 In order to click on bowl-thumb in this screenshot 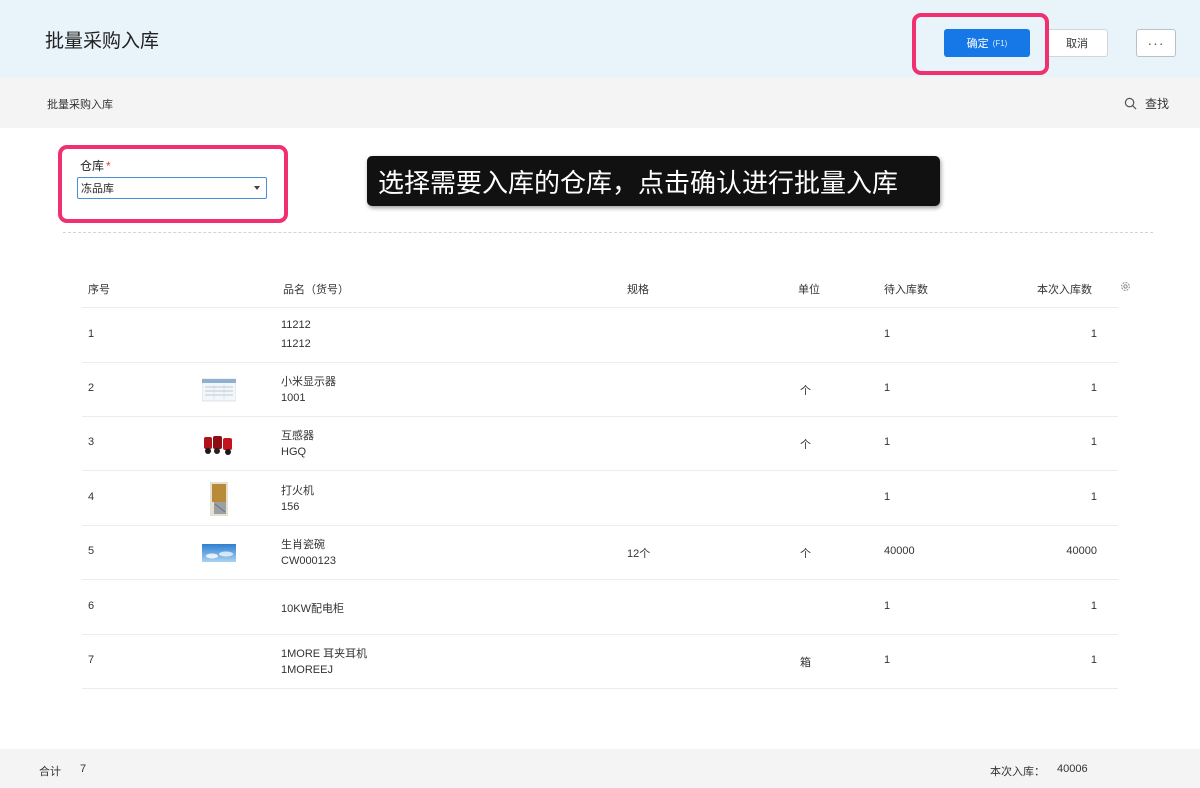, I will do `click(219, 553)`.